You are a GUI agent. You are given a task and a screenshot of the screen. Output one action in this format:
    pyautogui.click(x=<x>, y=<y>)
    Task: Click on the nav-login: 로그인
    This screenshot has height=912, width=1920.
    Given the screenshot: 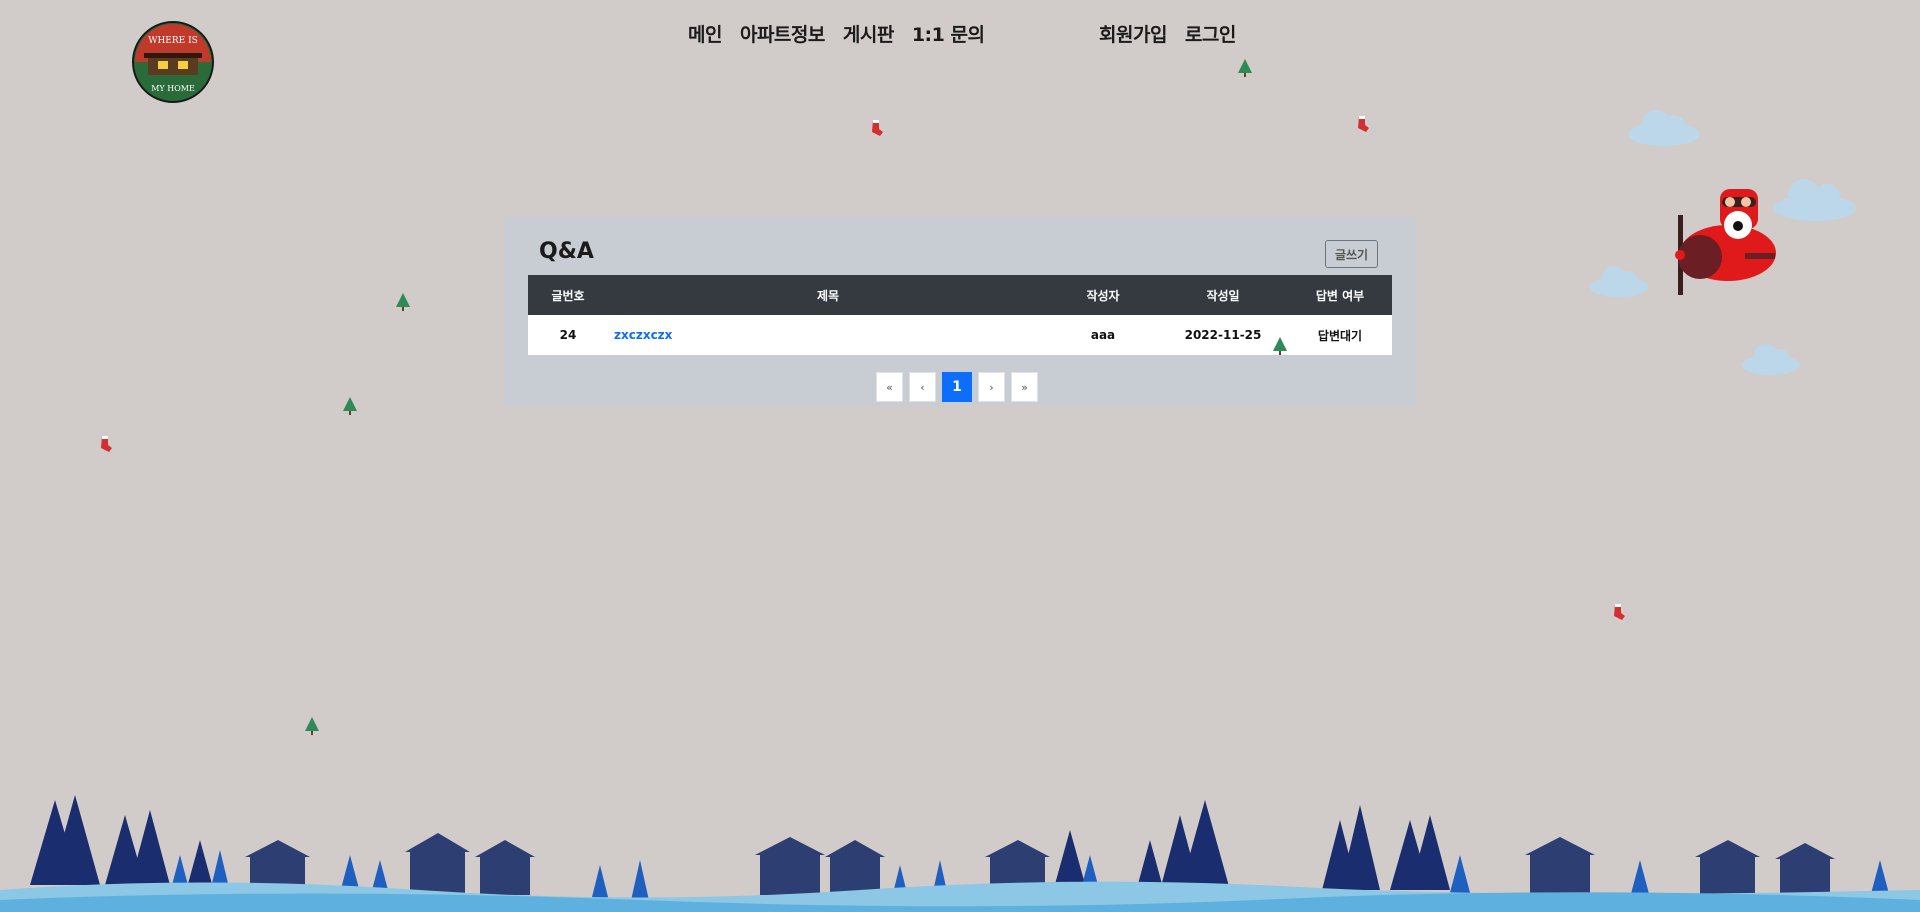 What is the action you would take?
    pyautogui.click(x=1210, y=33)
    